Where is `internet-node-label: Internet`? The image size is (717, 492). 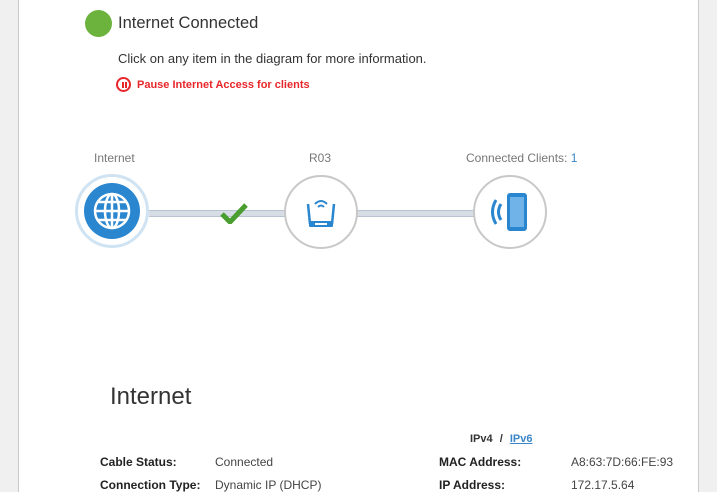 internet-node-label: Internet is located at coordinates (114, 158).